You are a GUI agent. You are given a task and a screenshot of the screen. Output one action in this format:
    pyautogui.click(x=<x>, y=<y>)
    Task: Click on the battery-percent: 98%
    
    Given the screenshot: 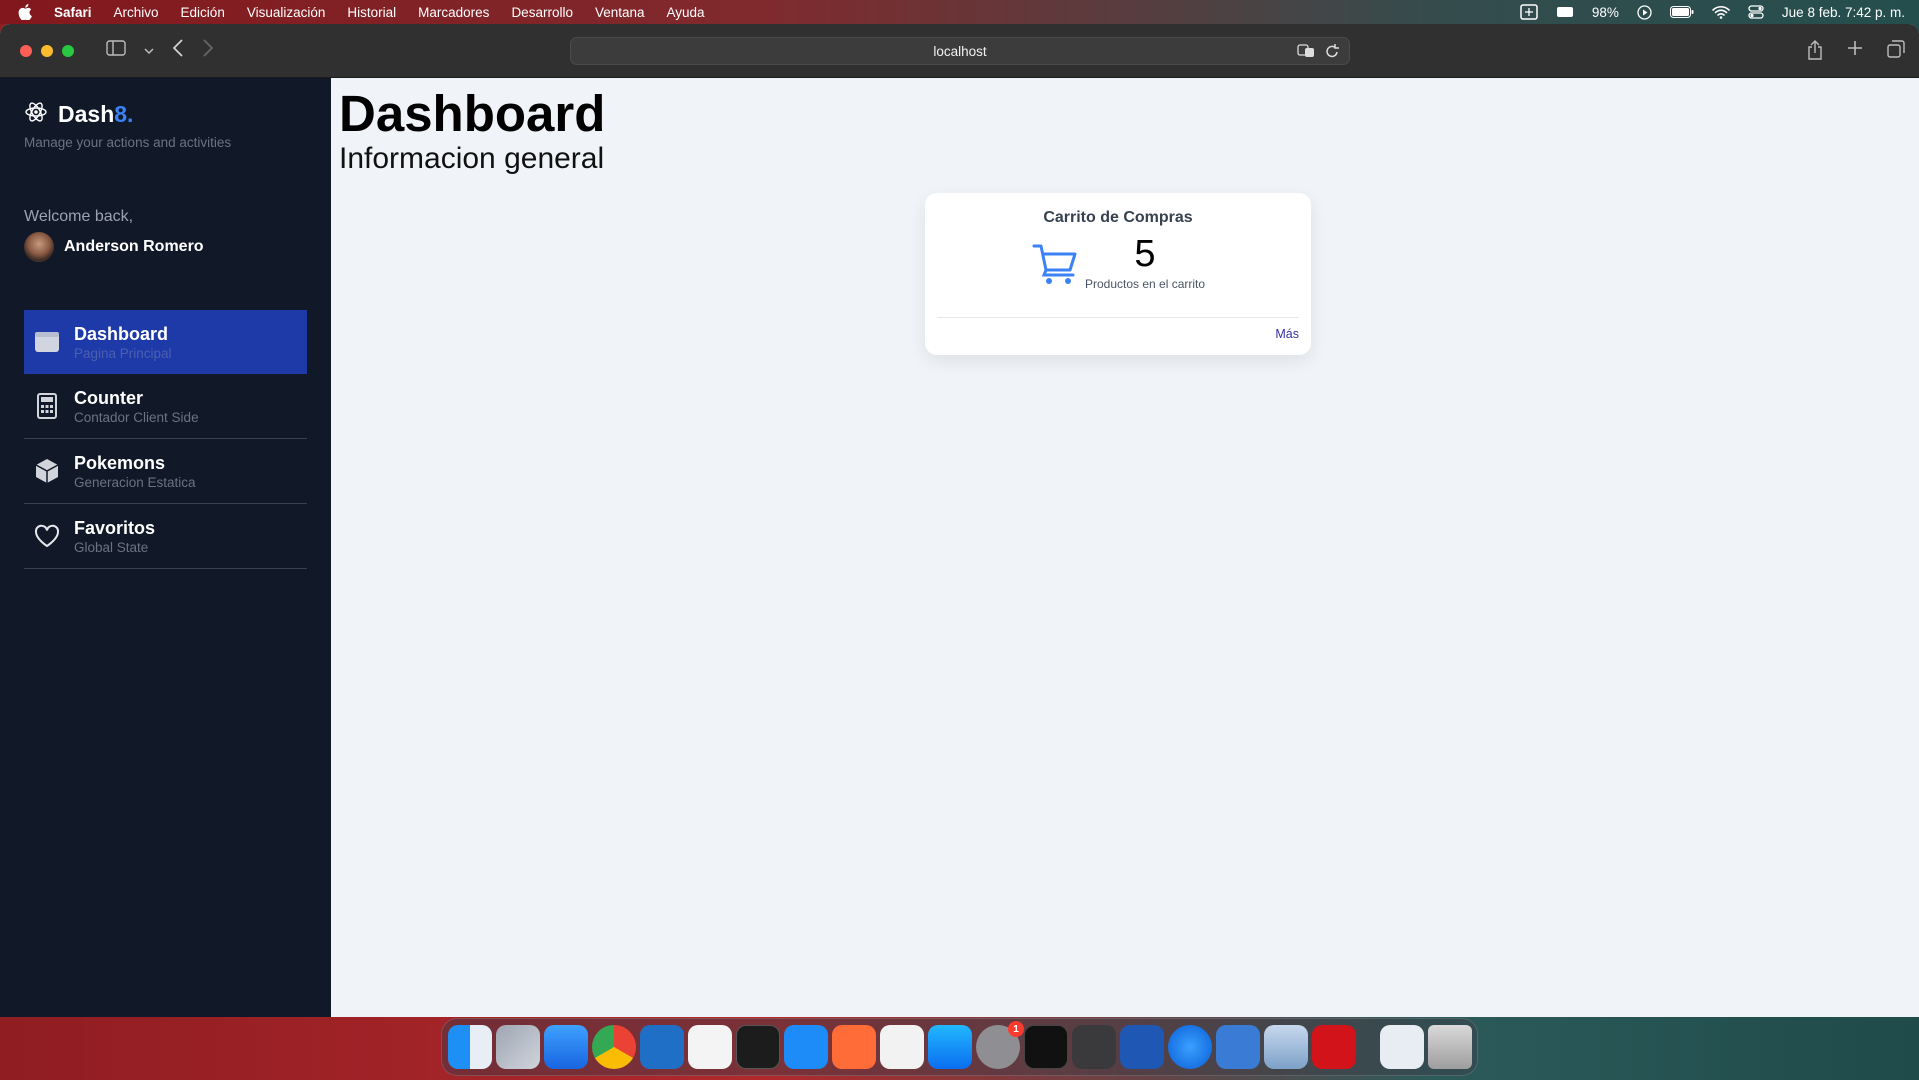 What is the action you would take?
    pyautogui.click(x=1605, y=12)
    